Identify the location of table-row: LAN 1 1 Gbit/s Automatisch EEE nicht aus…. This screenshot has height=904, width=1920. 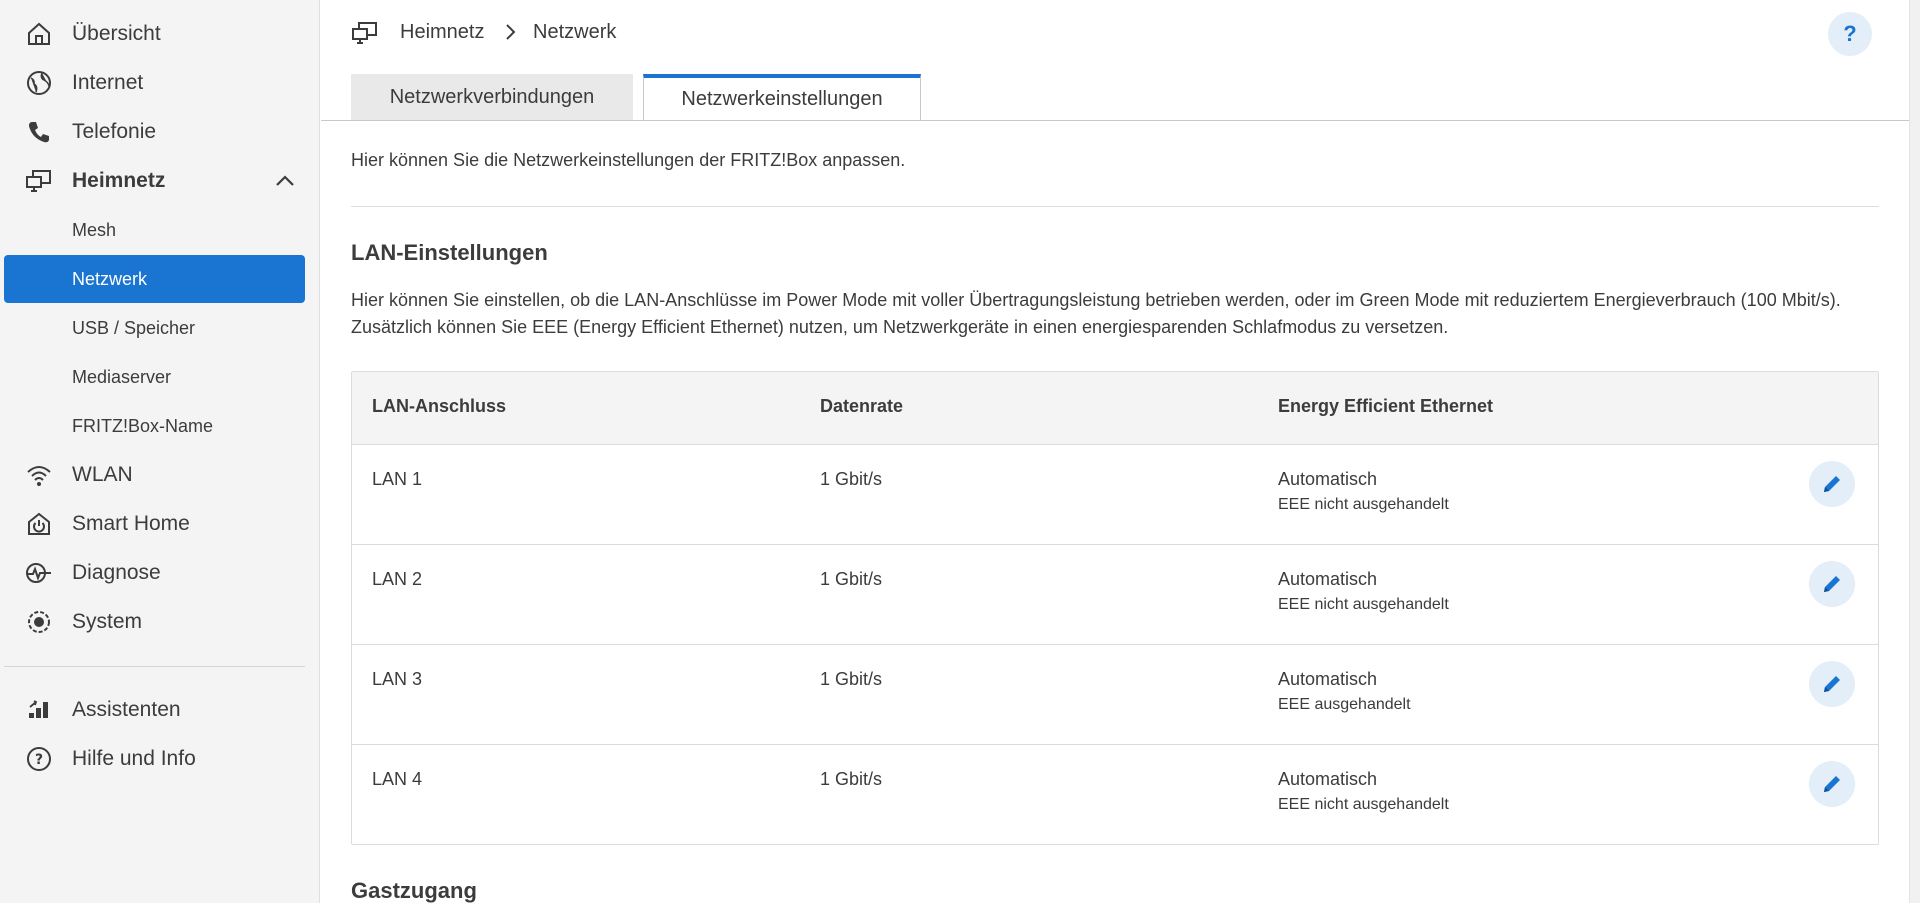
(1115, 495).